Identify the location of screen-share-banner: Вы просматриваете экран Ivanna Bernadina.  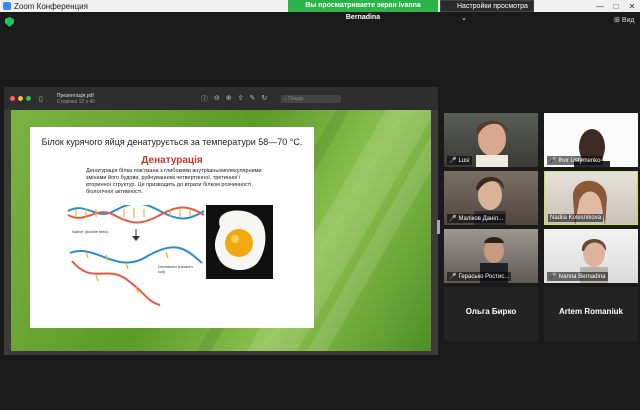
(363, 10).